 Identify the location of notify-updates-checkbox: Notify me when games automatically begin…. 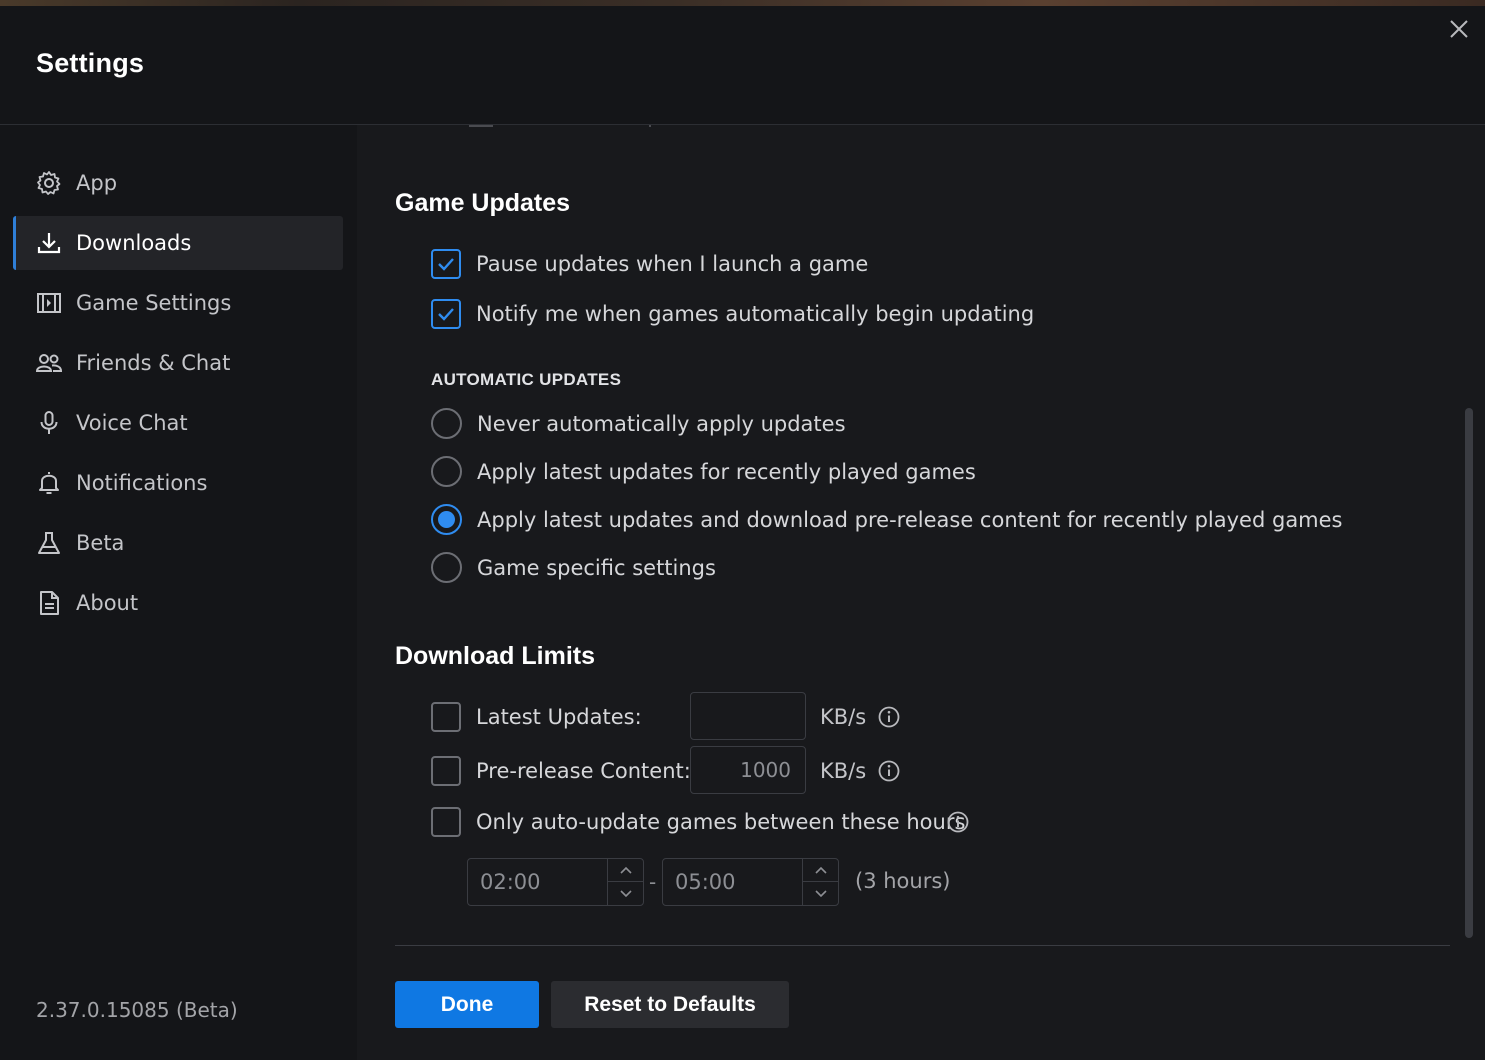
(732, 314).